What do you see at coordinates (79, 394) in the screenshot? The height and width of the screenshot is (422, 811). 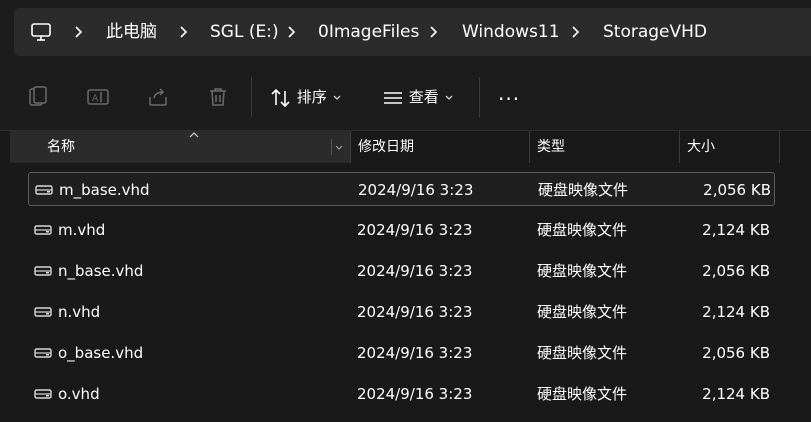 I see `file-name: o.vhd` at bounding box center [79, 394].